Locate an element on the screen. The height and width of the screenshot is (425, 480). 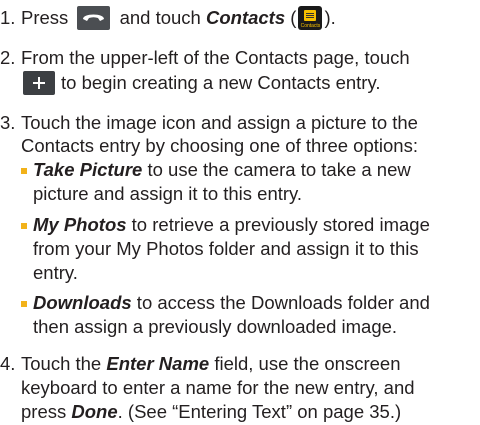
step-4-line-3-a: press is located at coordinates (44, 411).